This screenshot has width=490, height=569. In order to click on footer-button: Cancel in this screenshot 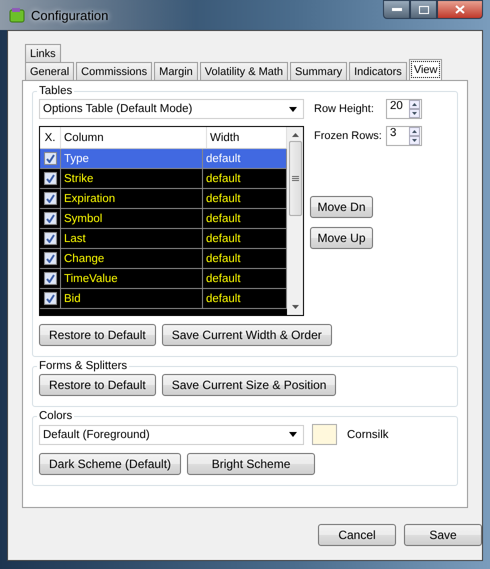, I will do `click(357, 535)`.